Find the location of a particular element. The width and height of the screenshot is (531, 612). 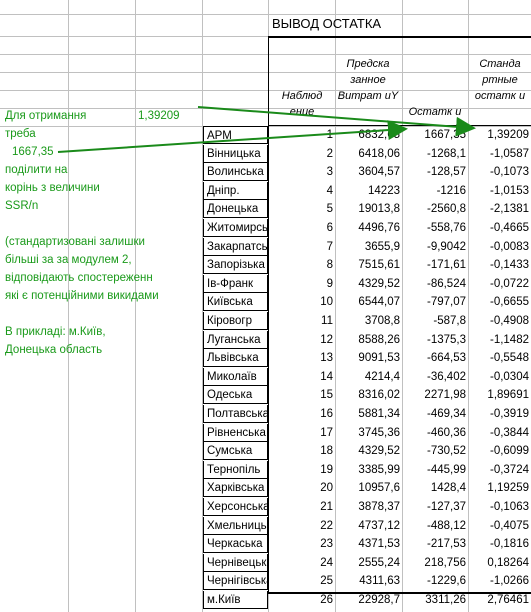

annotation-arrows is located at coordinates (266, 129).